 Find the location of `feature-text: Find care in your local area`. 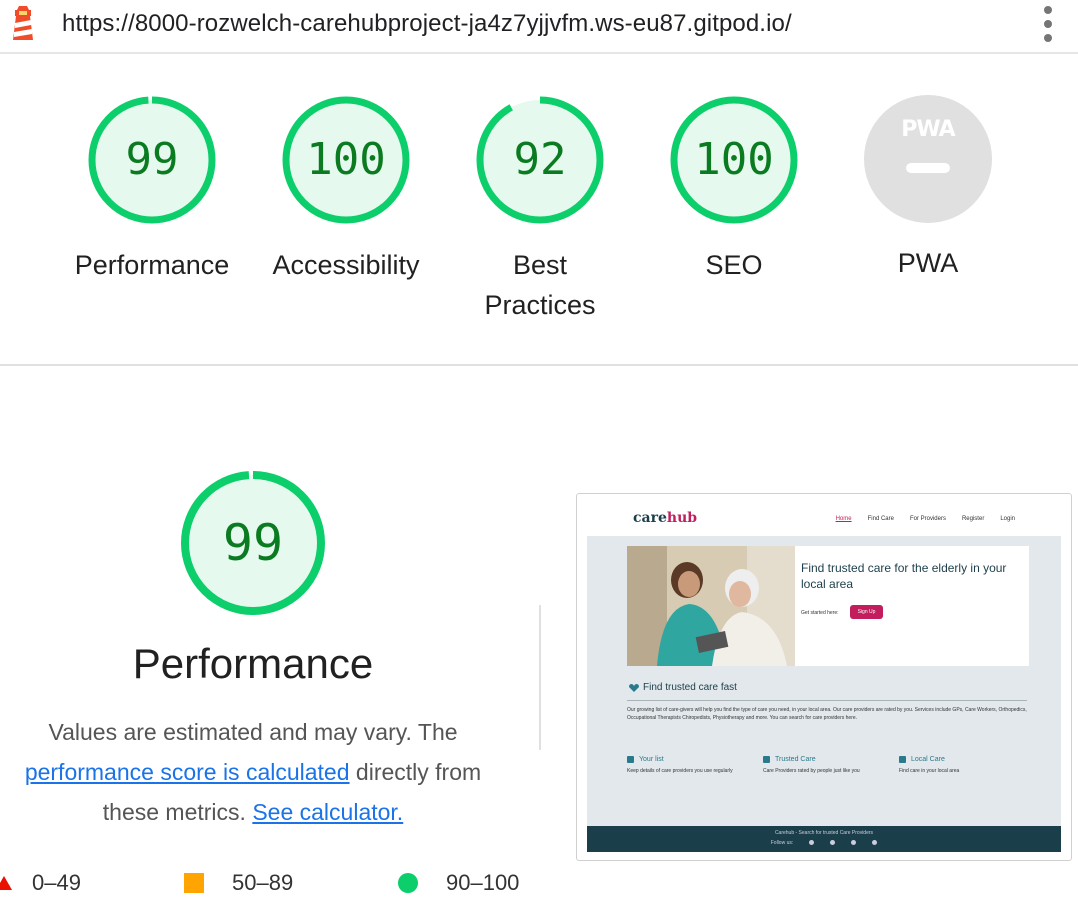

feature-text: Find care in your local area is located at coordinates (929, 771).